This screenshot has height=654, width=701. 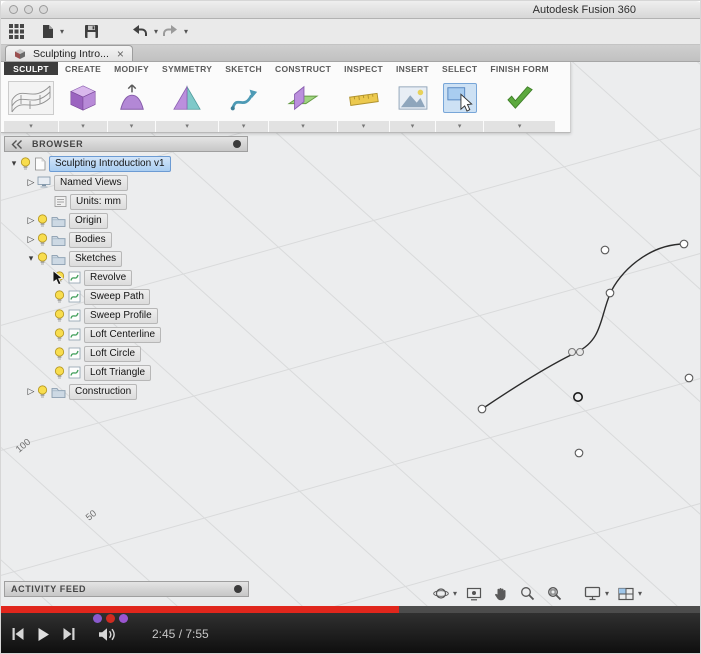 What do you see at coordinates (108, 634) in the screenshot?
I see `volume-button` at bounding box center [108, 634].